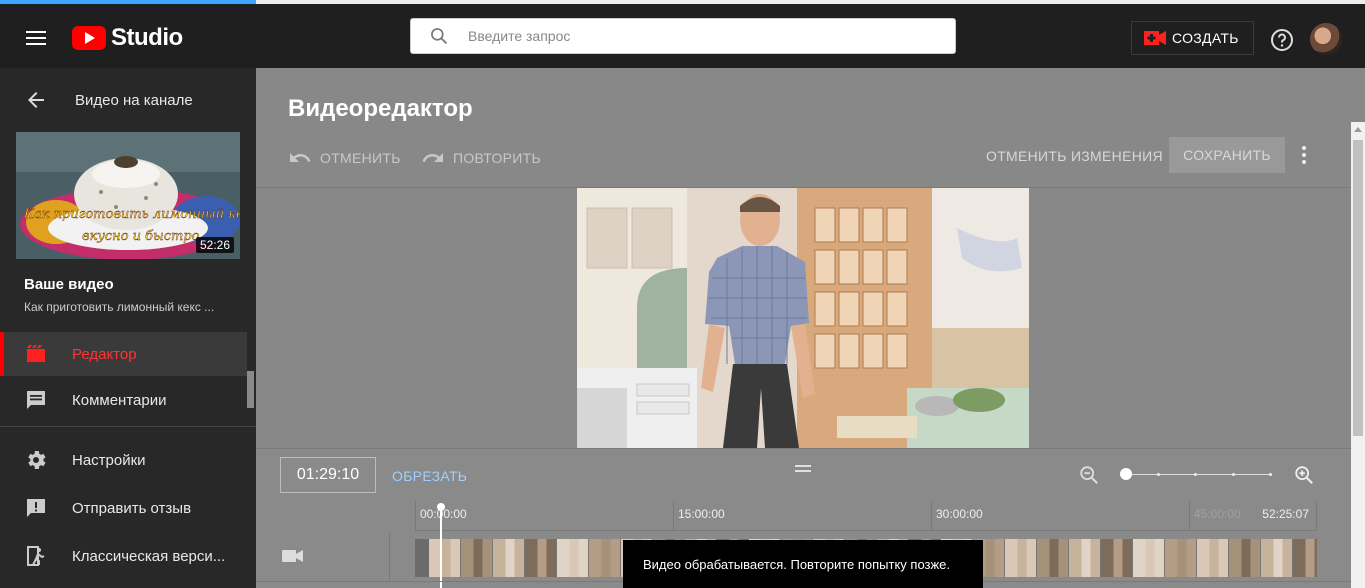 This screenshot has height=588, width=1365. What do you see at coordinates (36, 400) in the screenshot?
I see `comment-icon` at bounding box center [36, 400].